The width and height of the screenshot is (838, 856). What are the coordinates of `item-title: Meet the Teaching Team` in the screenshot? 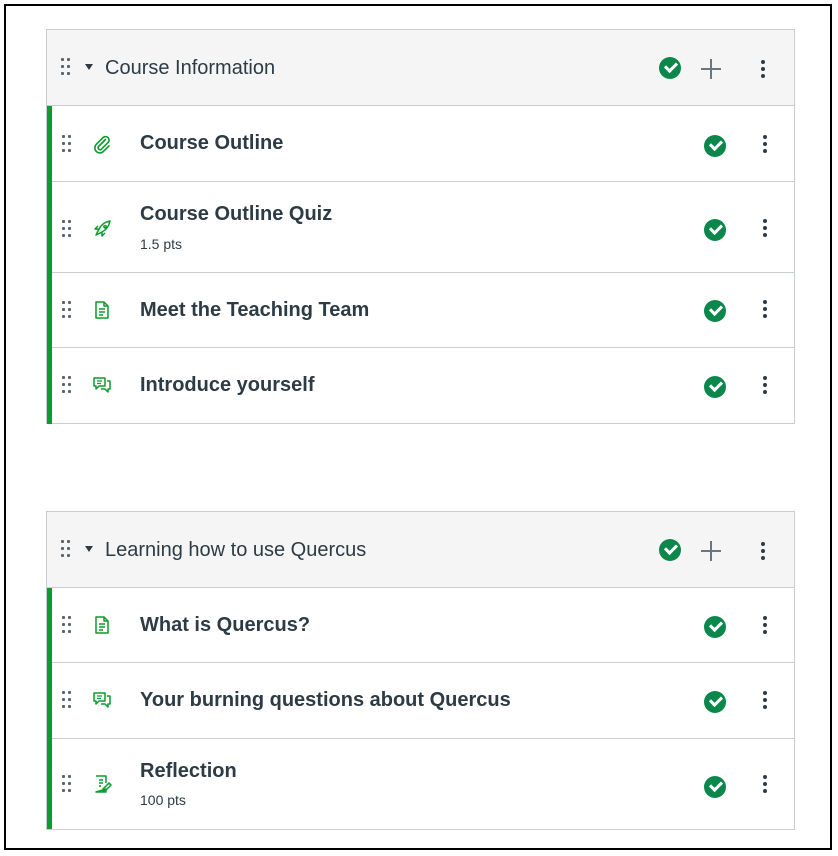 It's located at (254, 310).